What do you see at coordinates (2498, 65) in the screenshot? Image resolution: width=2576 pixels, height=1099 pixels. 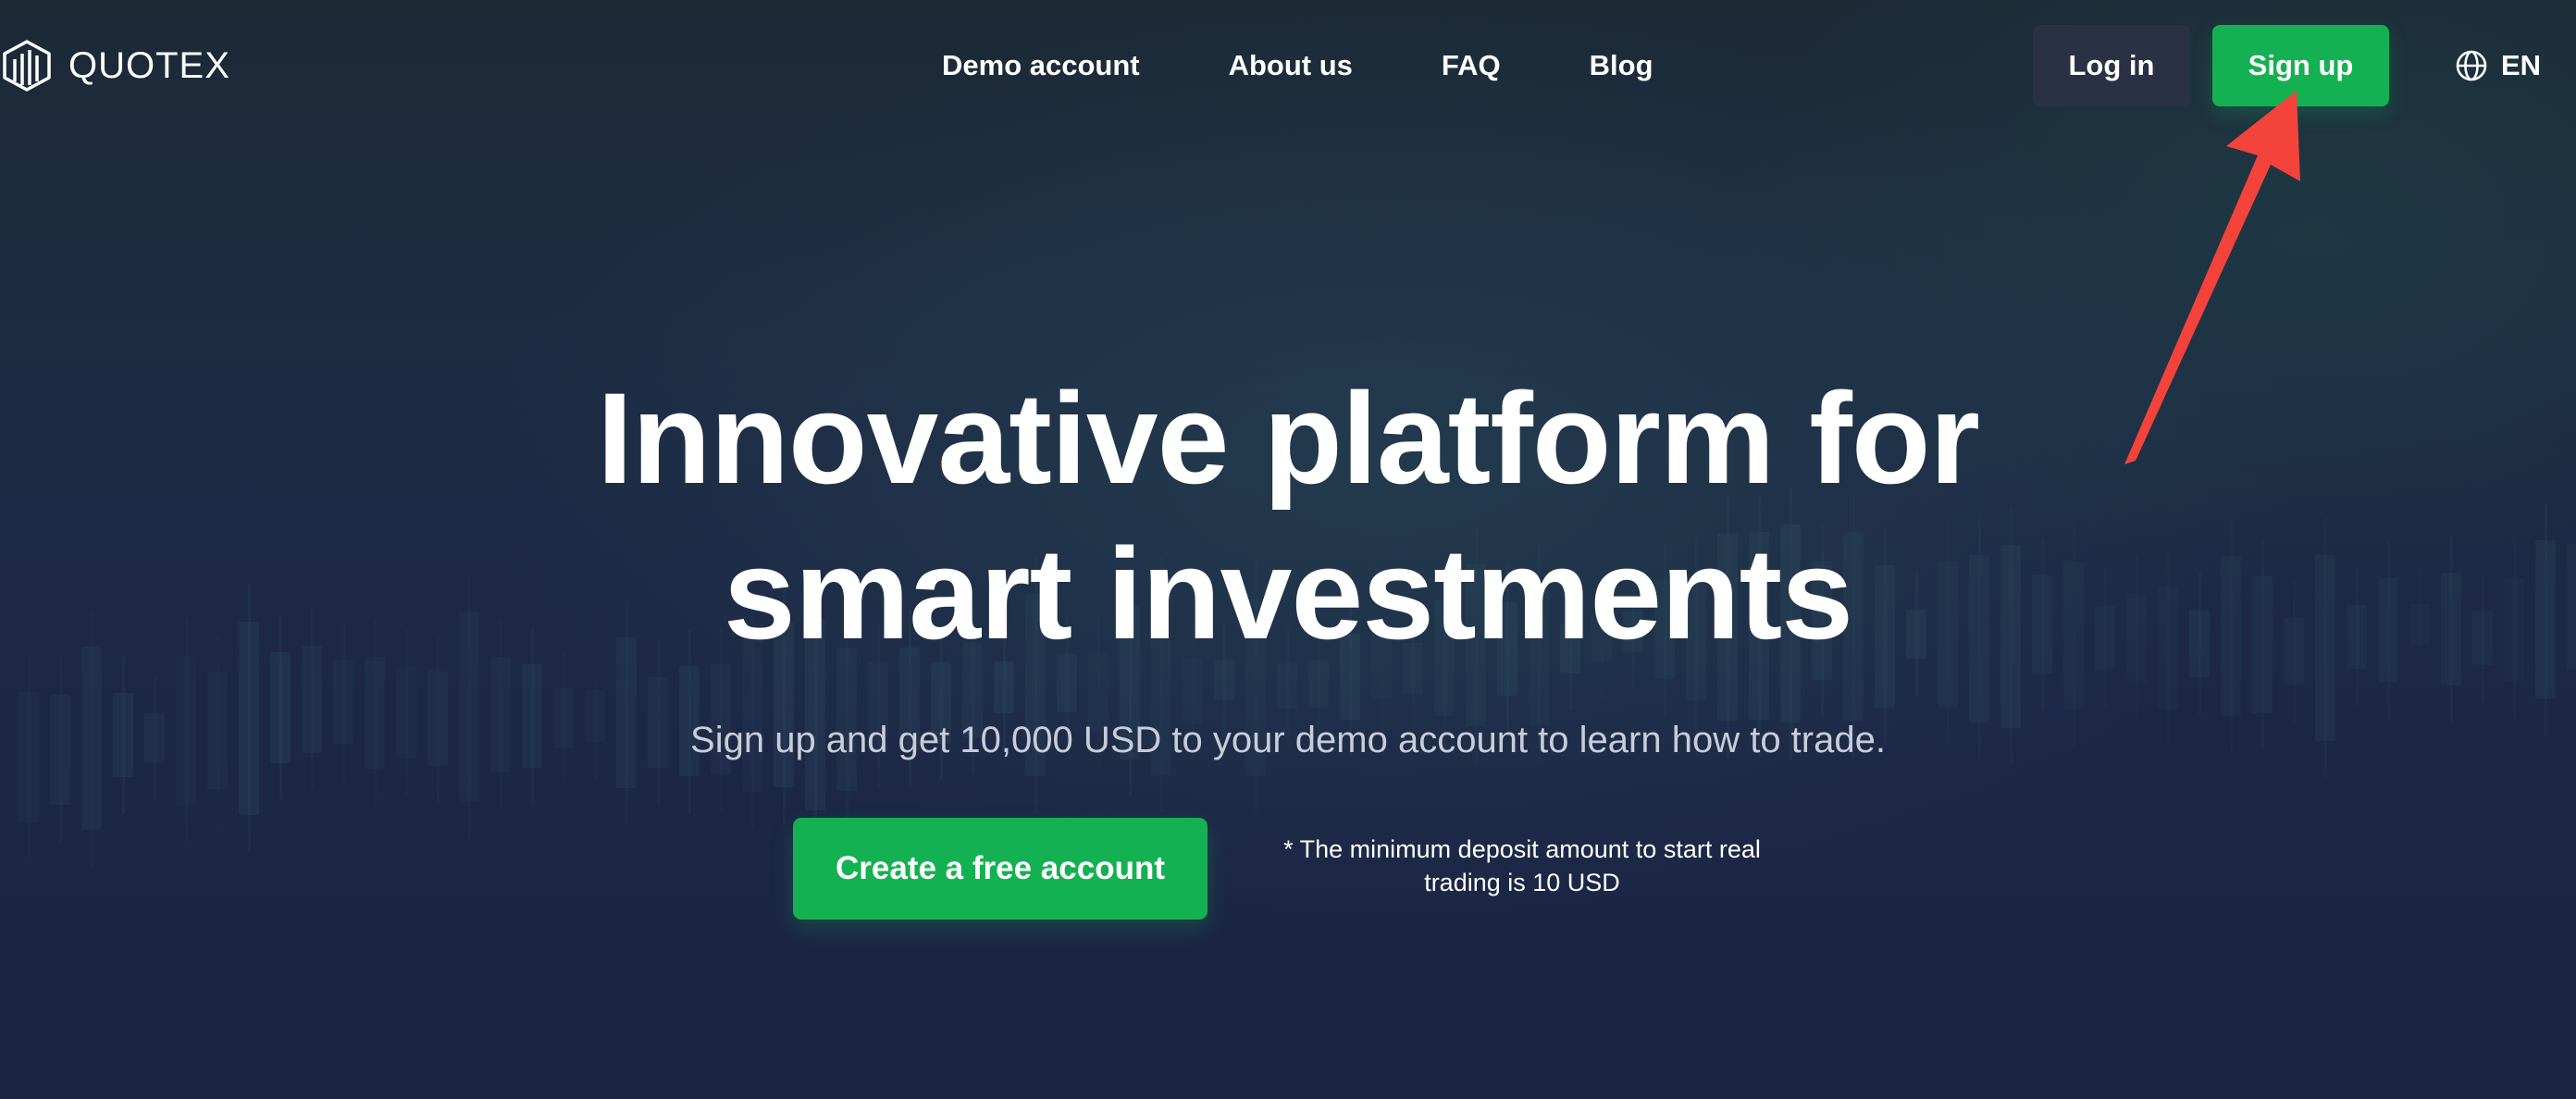 I see `language-selector: EN` at bounding box center [2498, 65].